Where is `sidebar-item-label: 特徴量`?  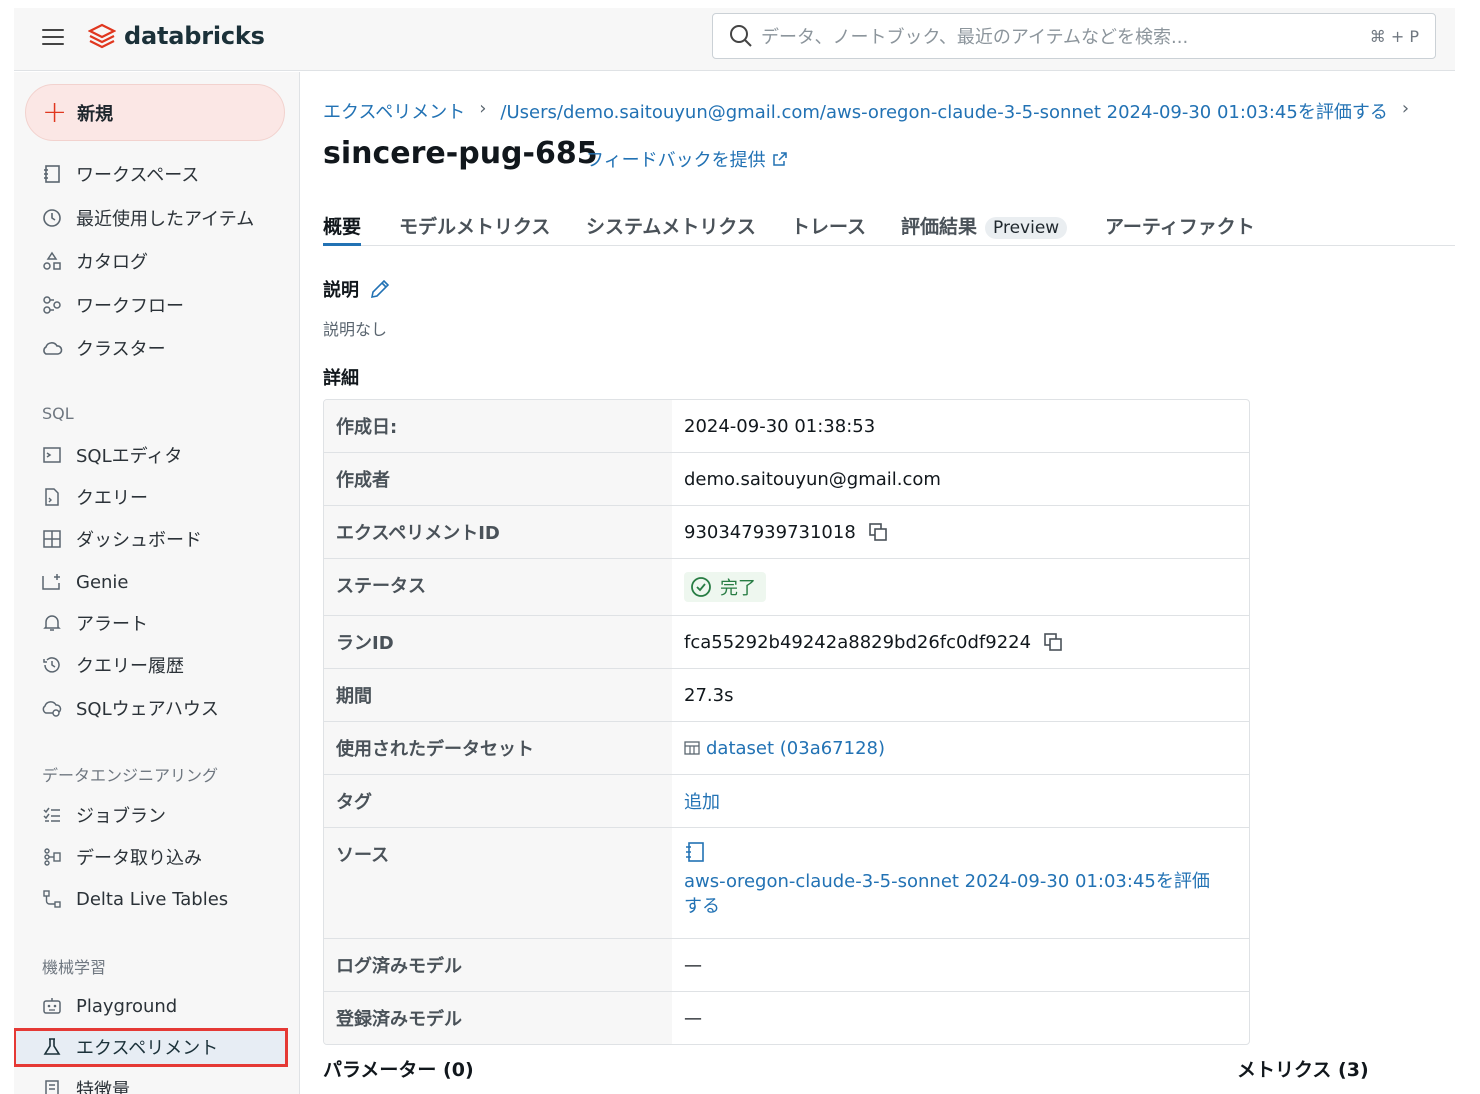
sidebar-item-label: 特徴量 is located at coordinates (103, 1087).